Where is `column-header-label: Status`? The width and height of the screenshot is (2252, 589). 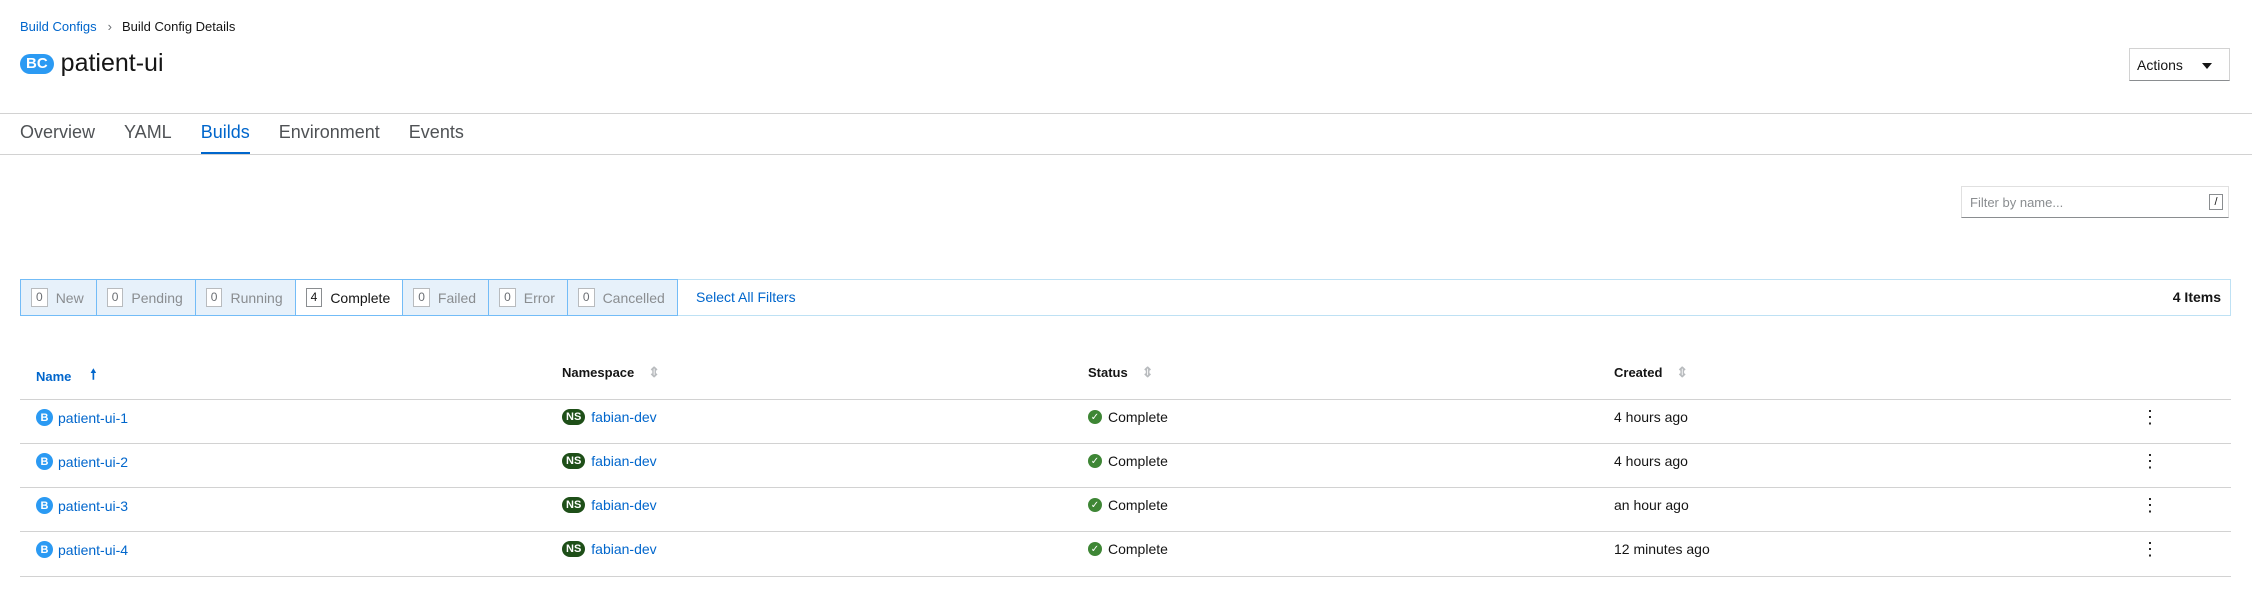
column-header-label: Status is located at coordinates (1108, 372).